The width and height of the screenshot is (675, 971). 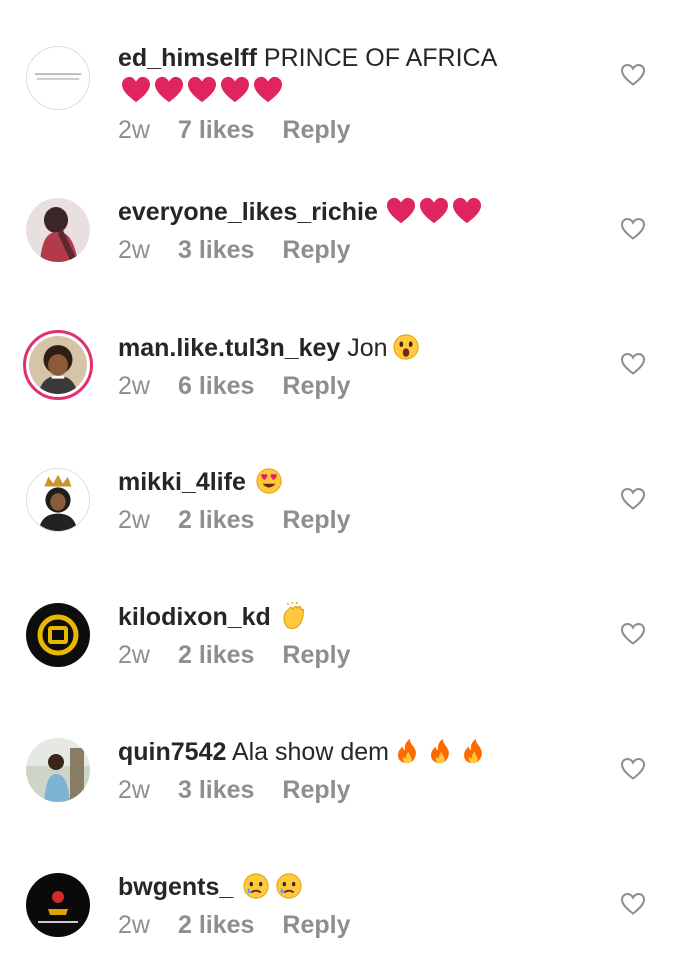 I want to click on comment-meta: 2w 6 likes Reply, so click(x=351, y=386).